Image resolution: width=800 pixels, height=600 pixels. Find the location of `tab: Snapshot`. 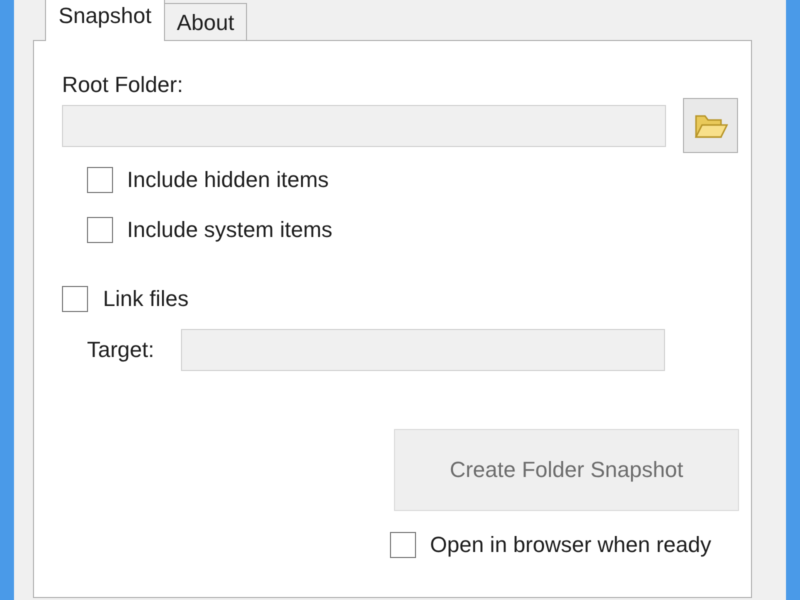

tab: Snapshot is located at coordinates (105, 20).